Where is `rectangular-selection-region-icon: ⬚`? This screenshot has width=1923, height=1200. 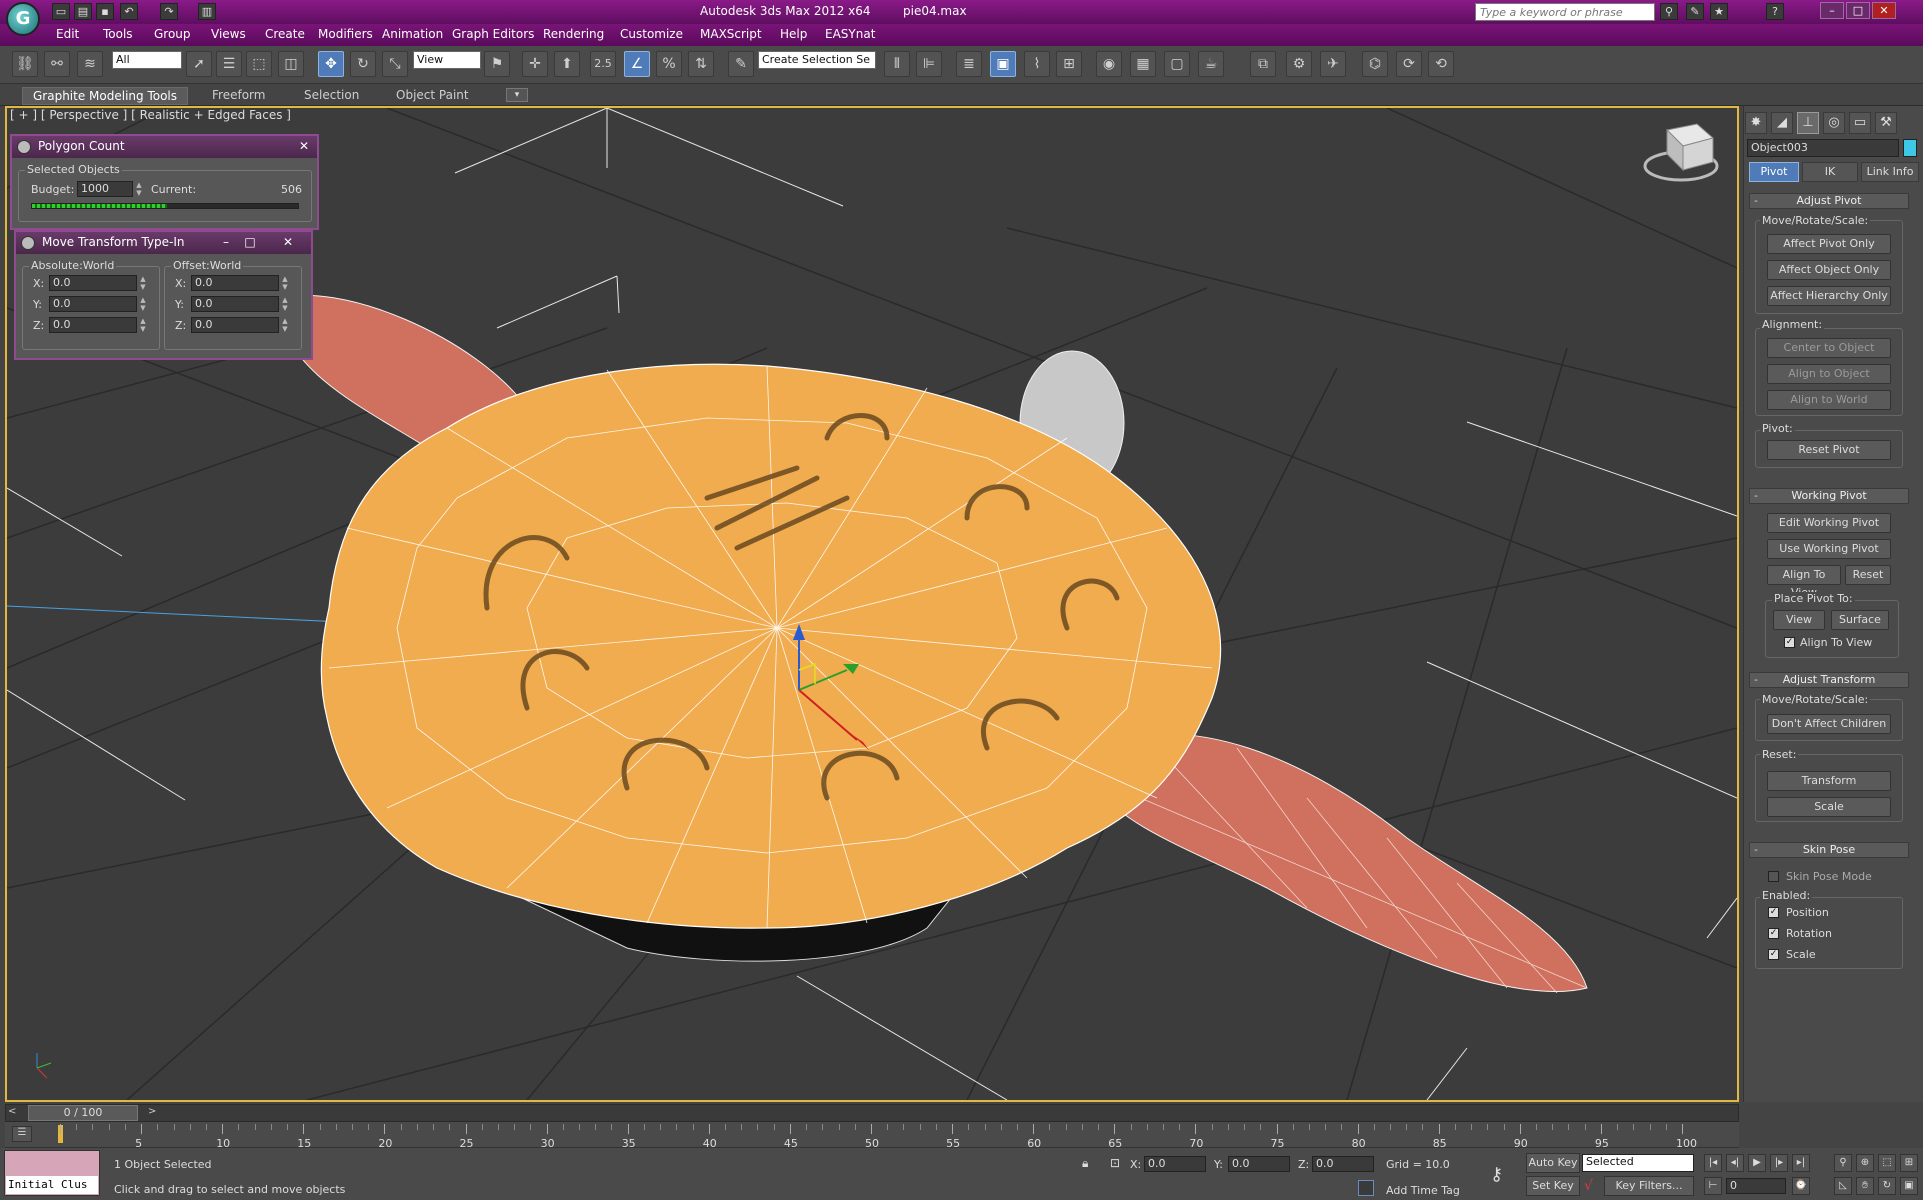 rectangular-selection-region-icon: ⬚ is located at coordinates (259, 64).